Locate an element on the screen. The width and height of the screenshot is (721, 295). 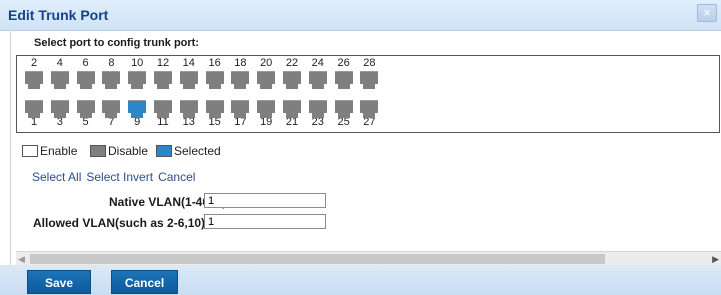
port-number-label: 21 is located at coordinates (292, 122).